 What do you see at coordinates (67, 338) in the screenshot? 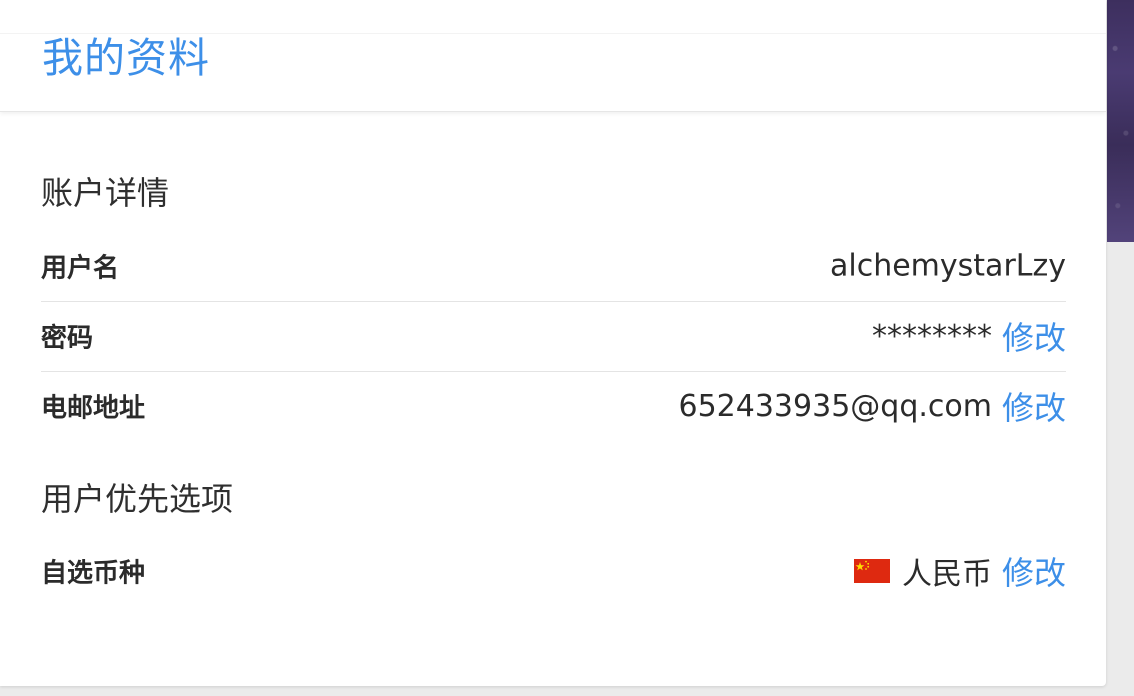
I see `password-label: 密码` at bounding box center [67, 338].